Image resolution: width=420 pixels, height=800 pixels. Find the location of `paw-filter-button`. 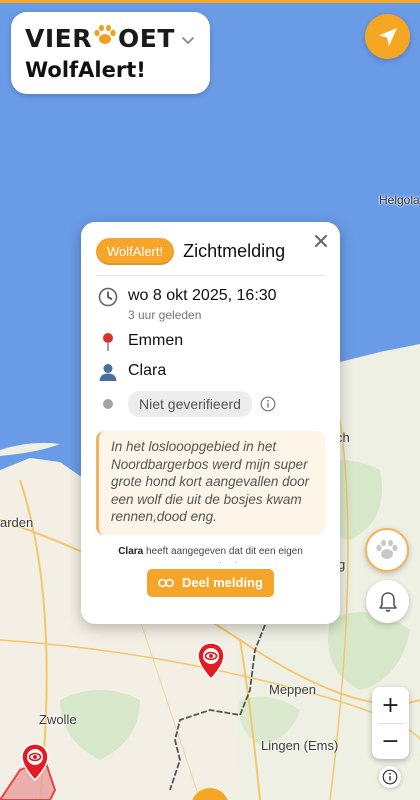

paw-filter-button is located at coordinates (387, 550).